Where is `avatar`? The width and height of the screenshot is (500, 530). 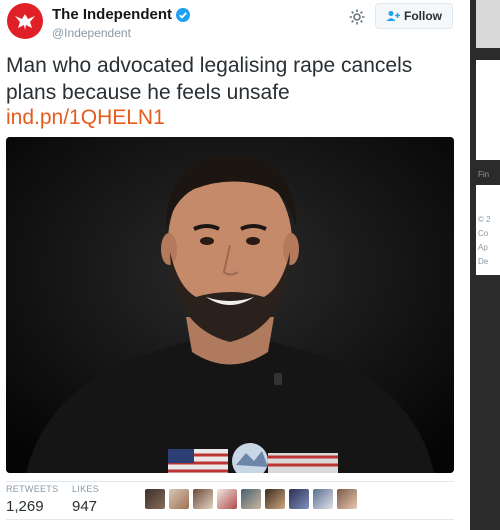
avatar is located at coordinates (25, 21).